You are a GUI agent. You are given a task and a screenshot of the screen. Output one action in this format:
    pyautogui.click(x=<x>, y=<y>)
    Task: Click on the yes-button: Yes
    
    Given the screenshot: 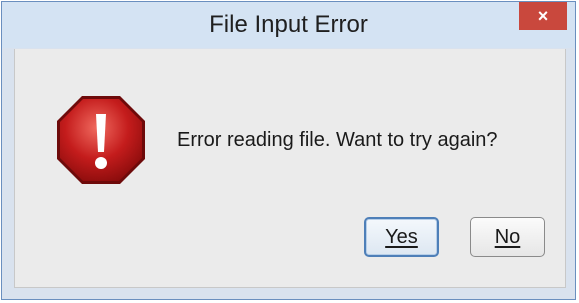 What is the action you would take?
    pyautogui.click(x=401, y=237)
    